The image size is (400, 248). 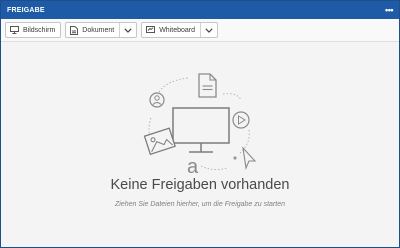 What do you see at coordinates (177, 30) in the screenshot?
I see `share-whiteboard-label: Whiteboard` at bounding box center [177, 30].